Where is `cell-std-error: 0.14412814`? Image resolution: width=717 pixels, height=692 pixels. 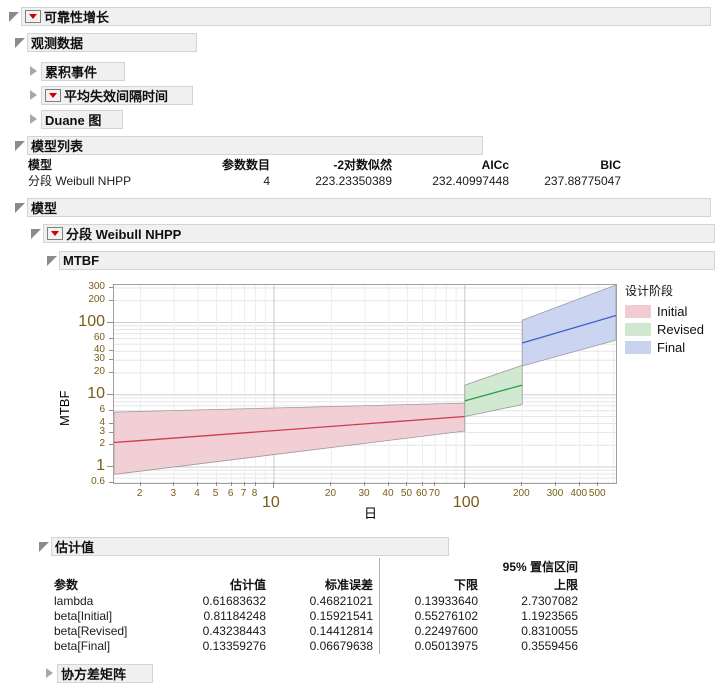
cell-std-error: 0.14412814 is located at coordinates (341, 631).